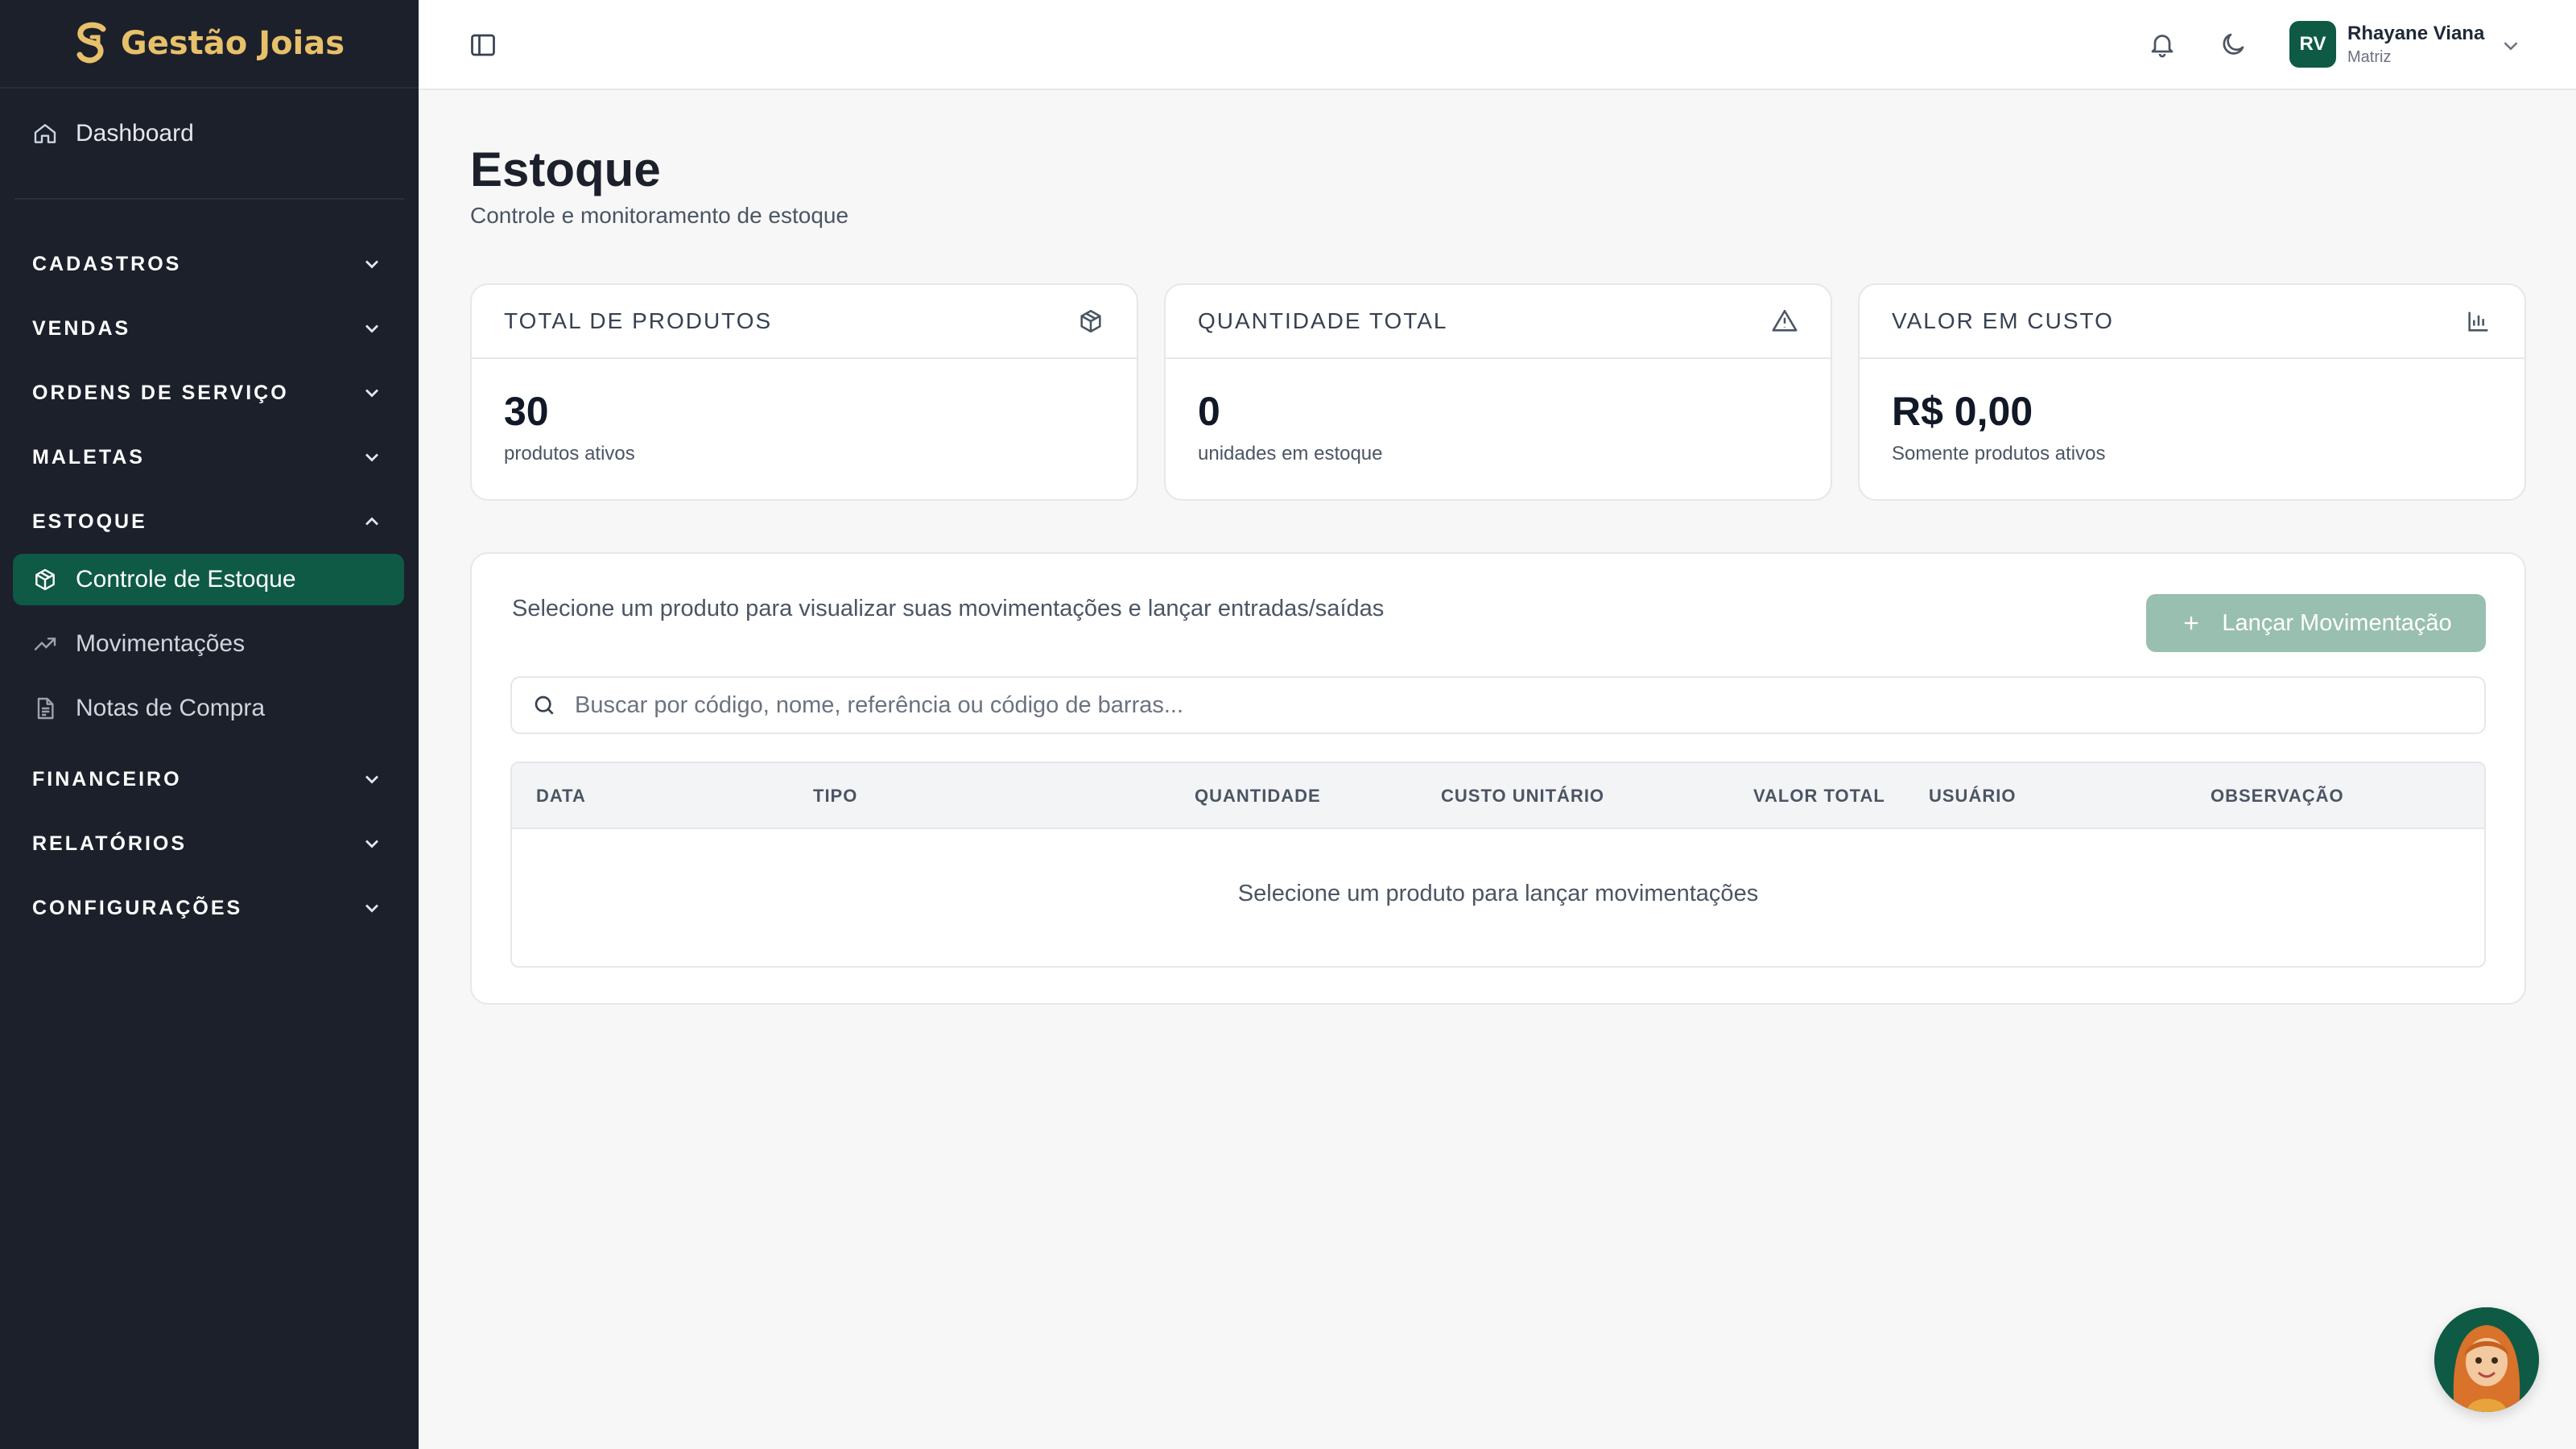 The height and width of the screenshot is (1449, 2576). I want to click on card-subtext: unidades em estoque, so click(1290, 453).